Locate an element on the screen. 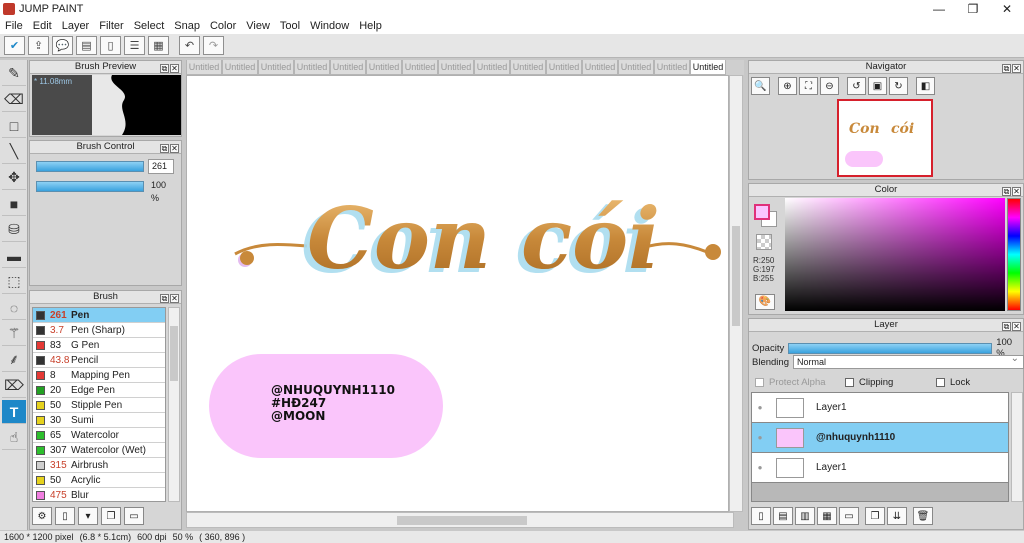  line-icon: ╲ is located at coordinates (14, 152).